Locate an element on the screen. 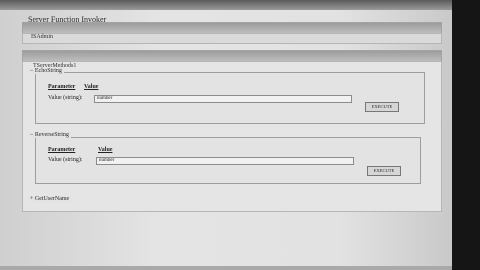 Image resolution: width=480 pixels, height=270 pixels. method-echostring-toggle: − EchoString is located at coordinates (46, 71).